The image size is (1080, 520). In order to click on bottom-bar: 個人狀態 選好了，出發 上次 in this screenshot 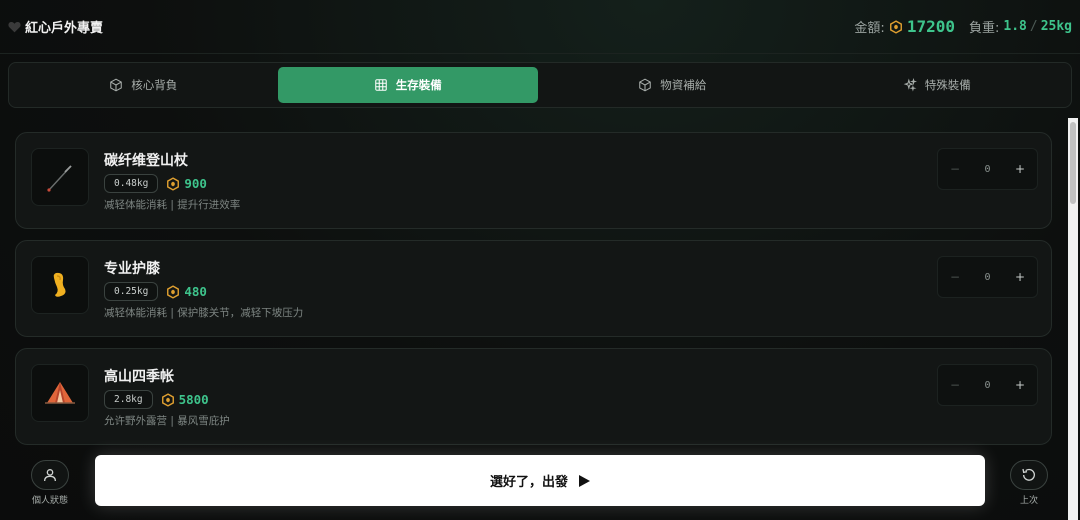, I will do `click(534, 486)`.